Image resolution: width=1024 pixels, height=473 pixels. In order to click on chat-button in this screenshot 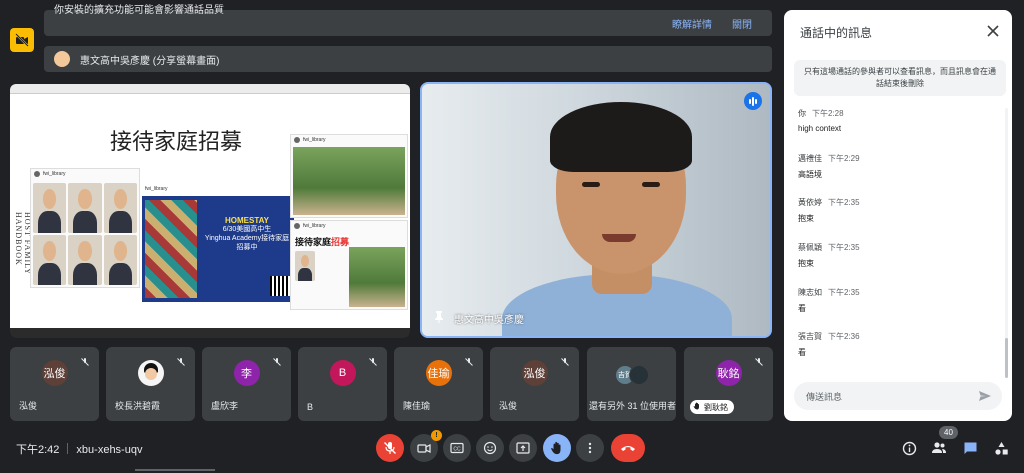, I will do `click(970, 448)`.